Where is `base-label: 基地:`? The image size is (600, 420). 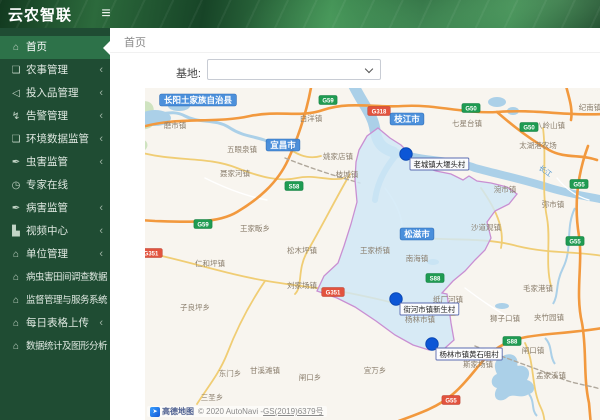 base-label: 基地: is located at coordinates (188, 74).